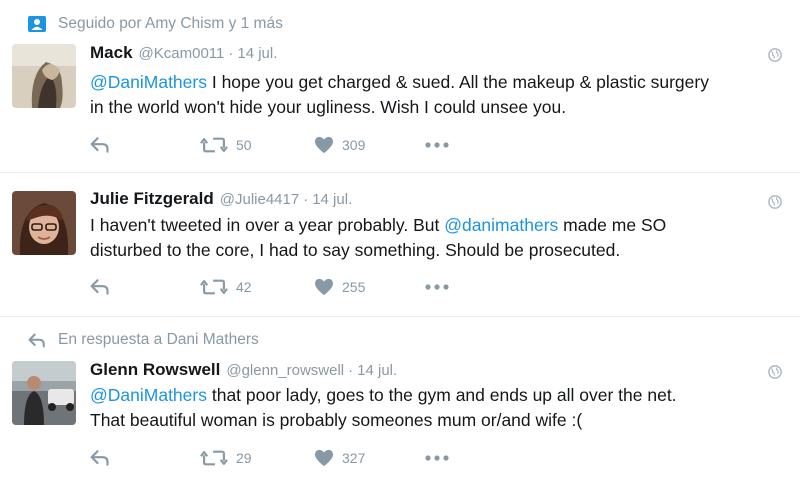  I want to click on retweet-button: 50, so click(226, 145).